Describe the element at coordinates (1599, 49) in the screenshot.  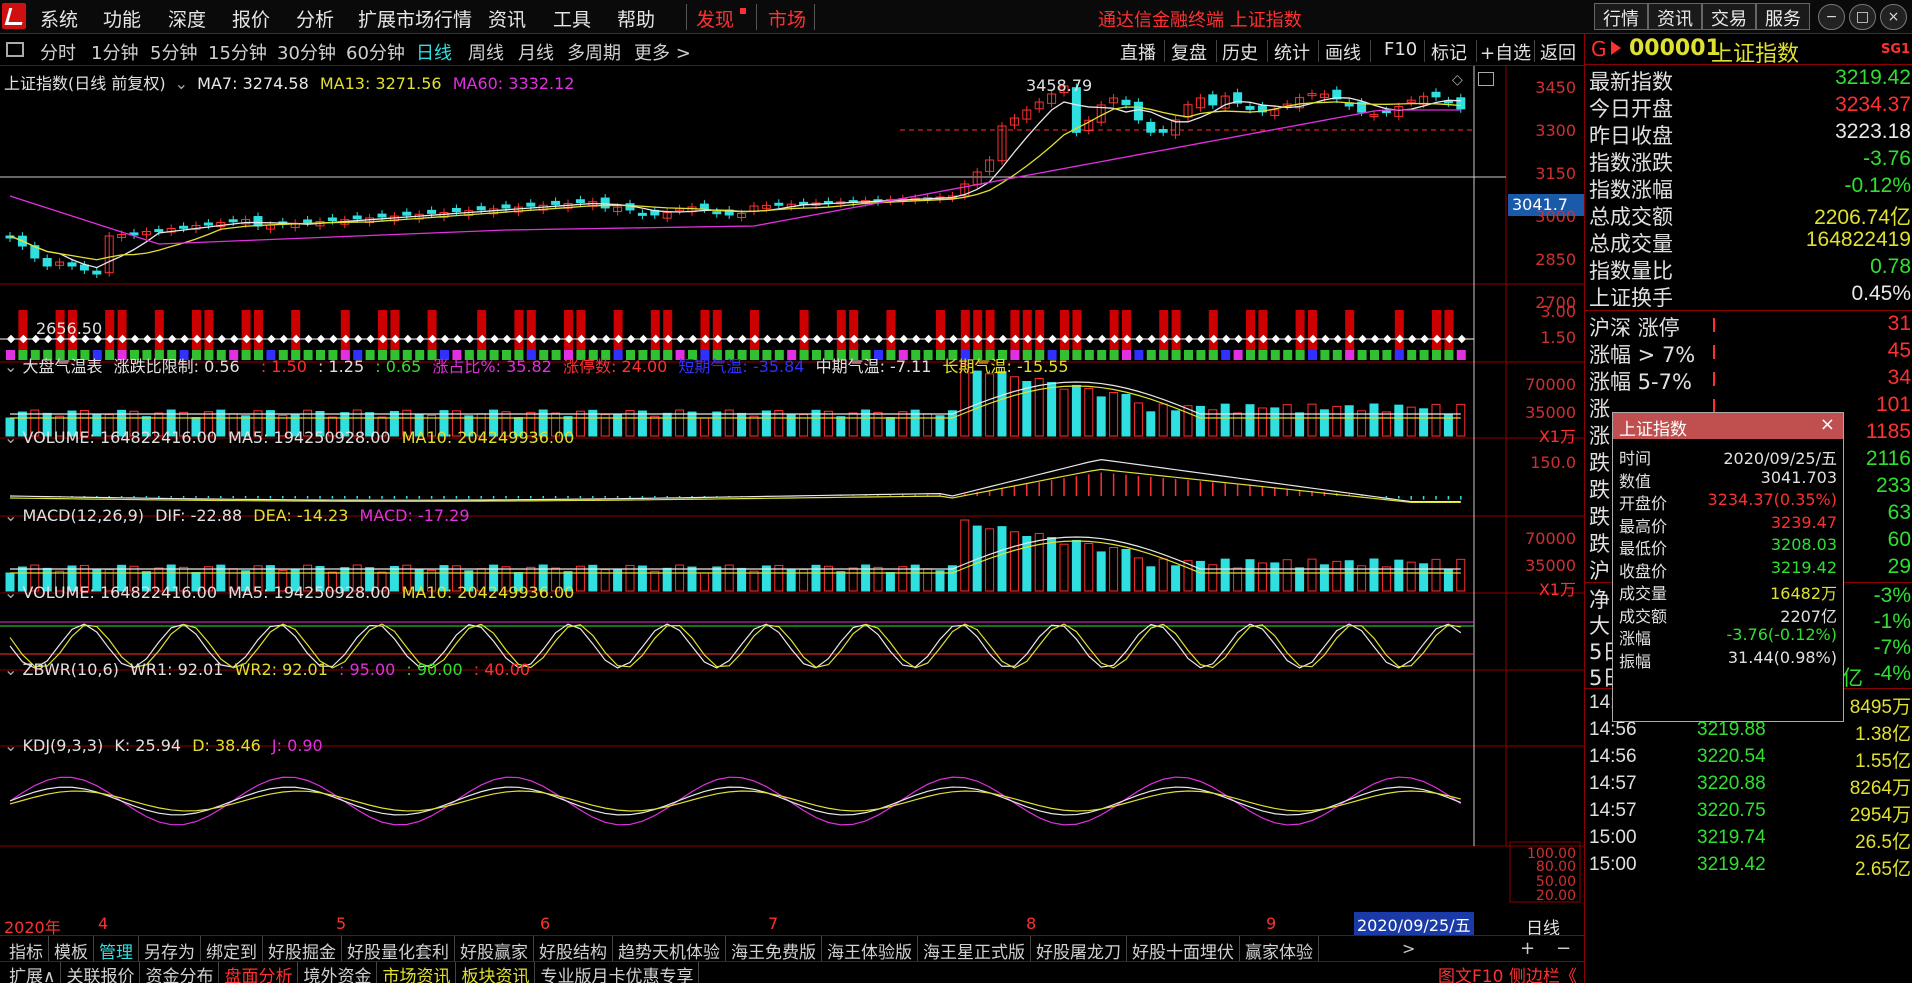
I see `group-g-icon: G` at that location.